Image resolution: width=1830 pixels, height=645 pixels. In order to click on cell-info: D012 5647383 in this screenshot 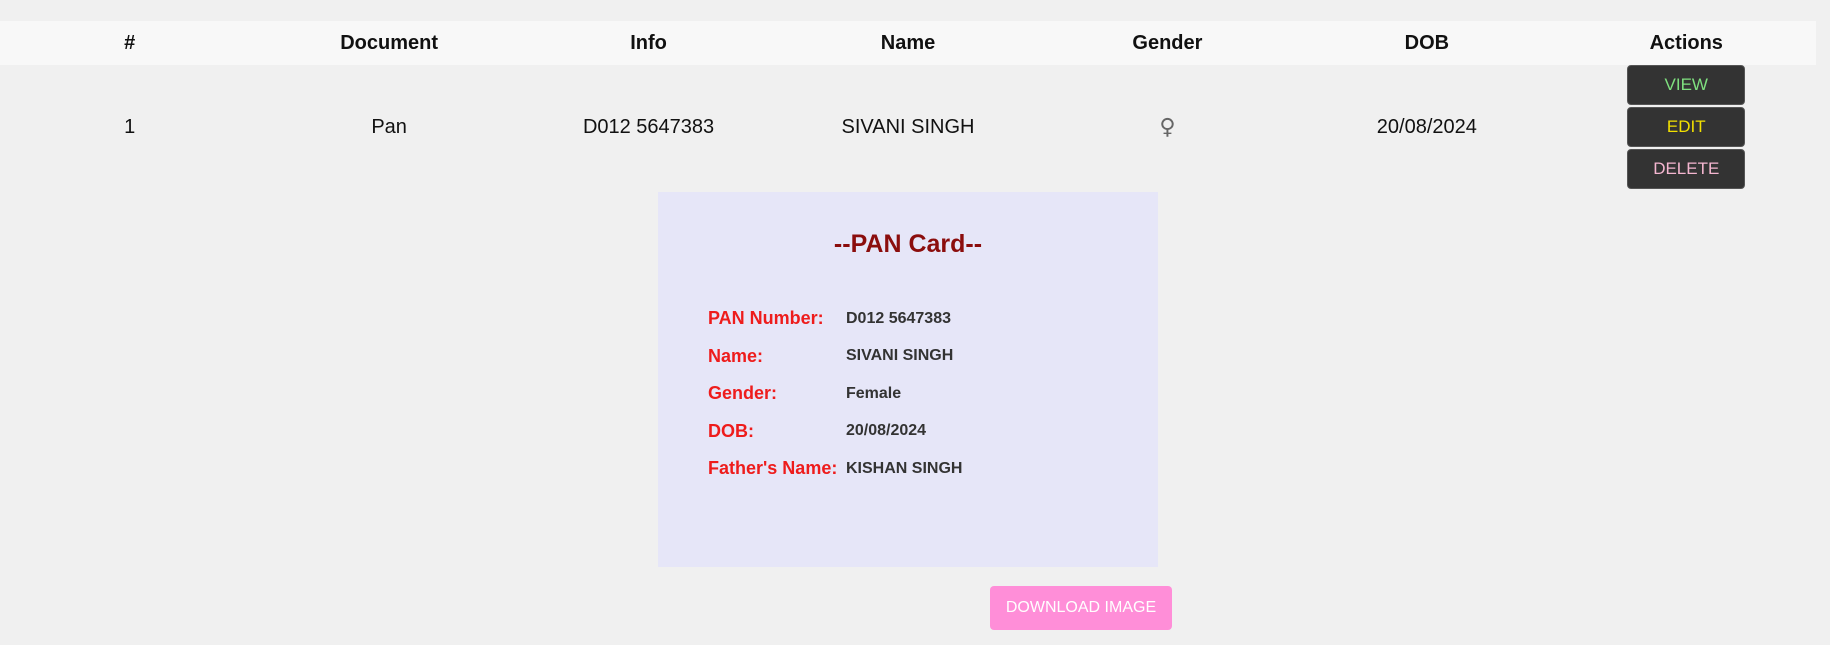, I will do `click(648, 126)`.